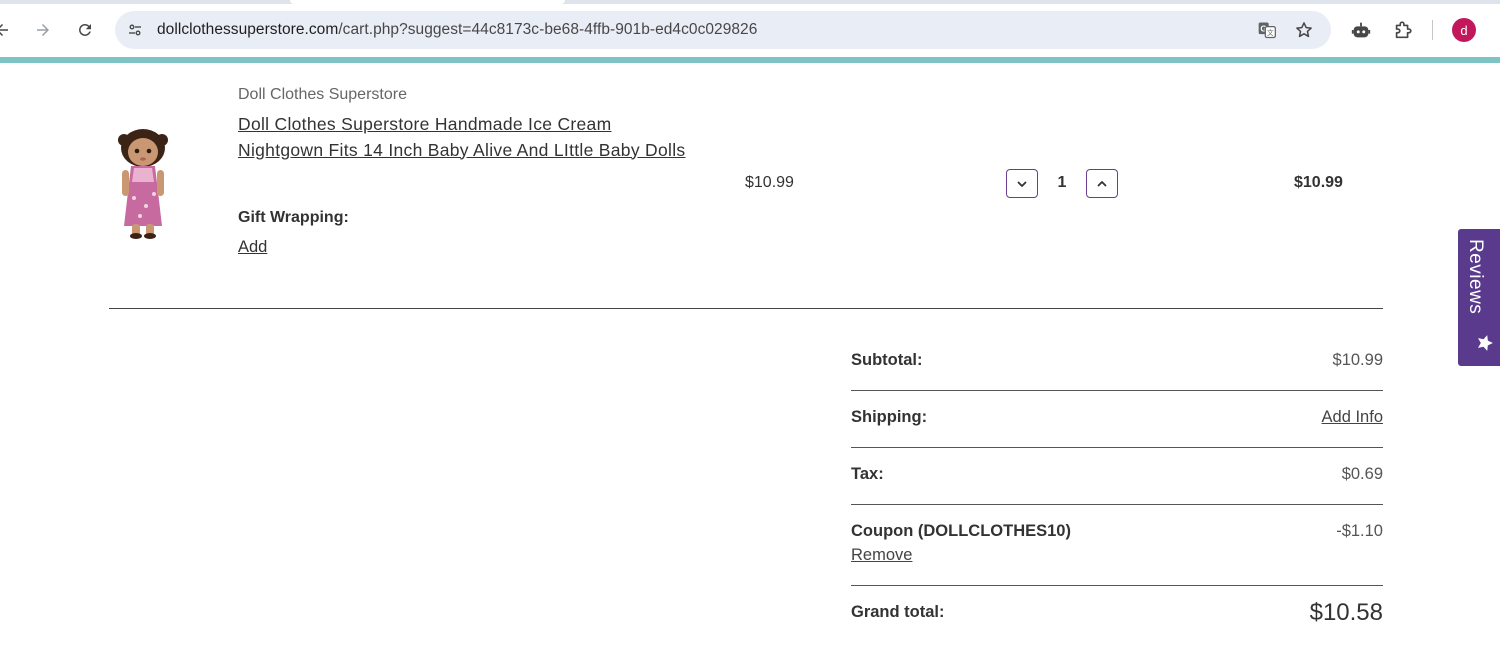 This screenshot has height=645, width=1500. I want to click on coupon-value: -$1.10, so click(1359, 531).